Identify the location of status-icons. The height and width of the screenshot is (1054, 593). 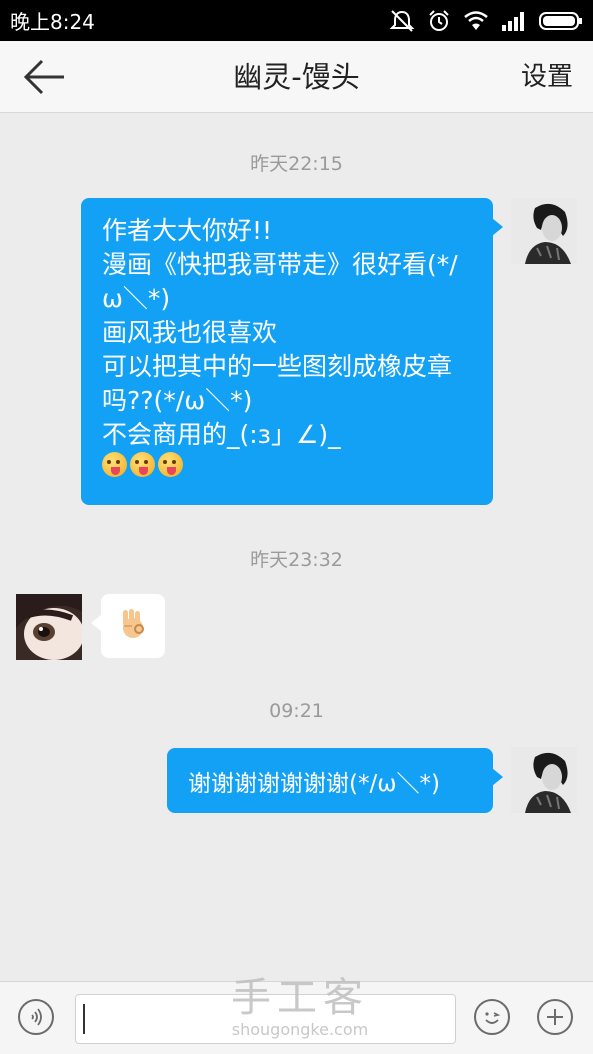
(486, 21).